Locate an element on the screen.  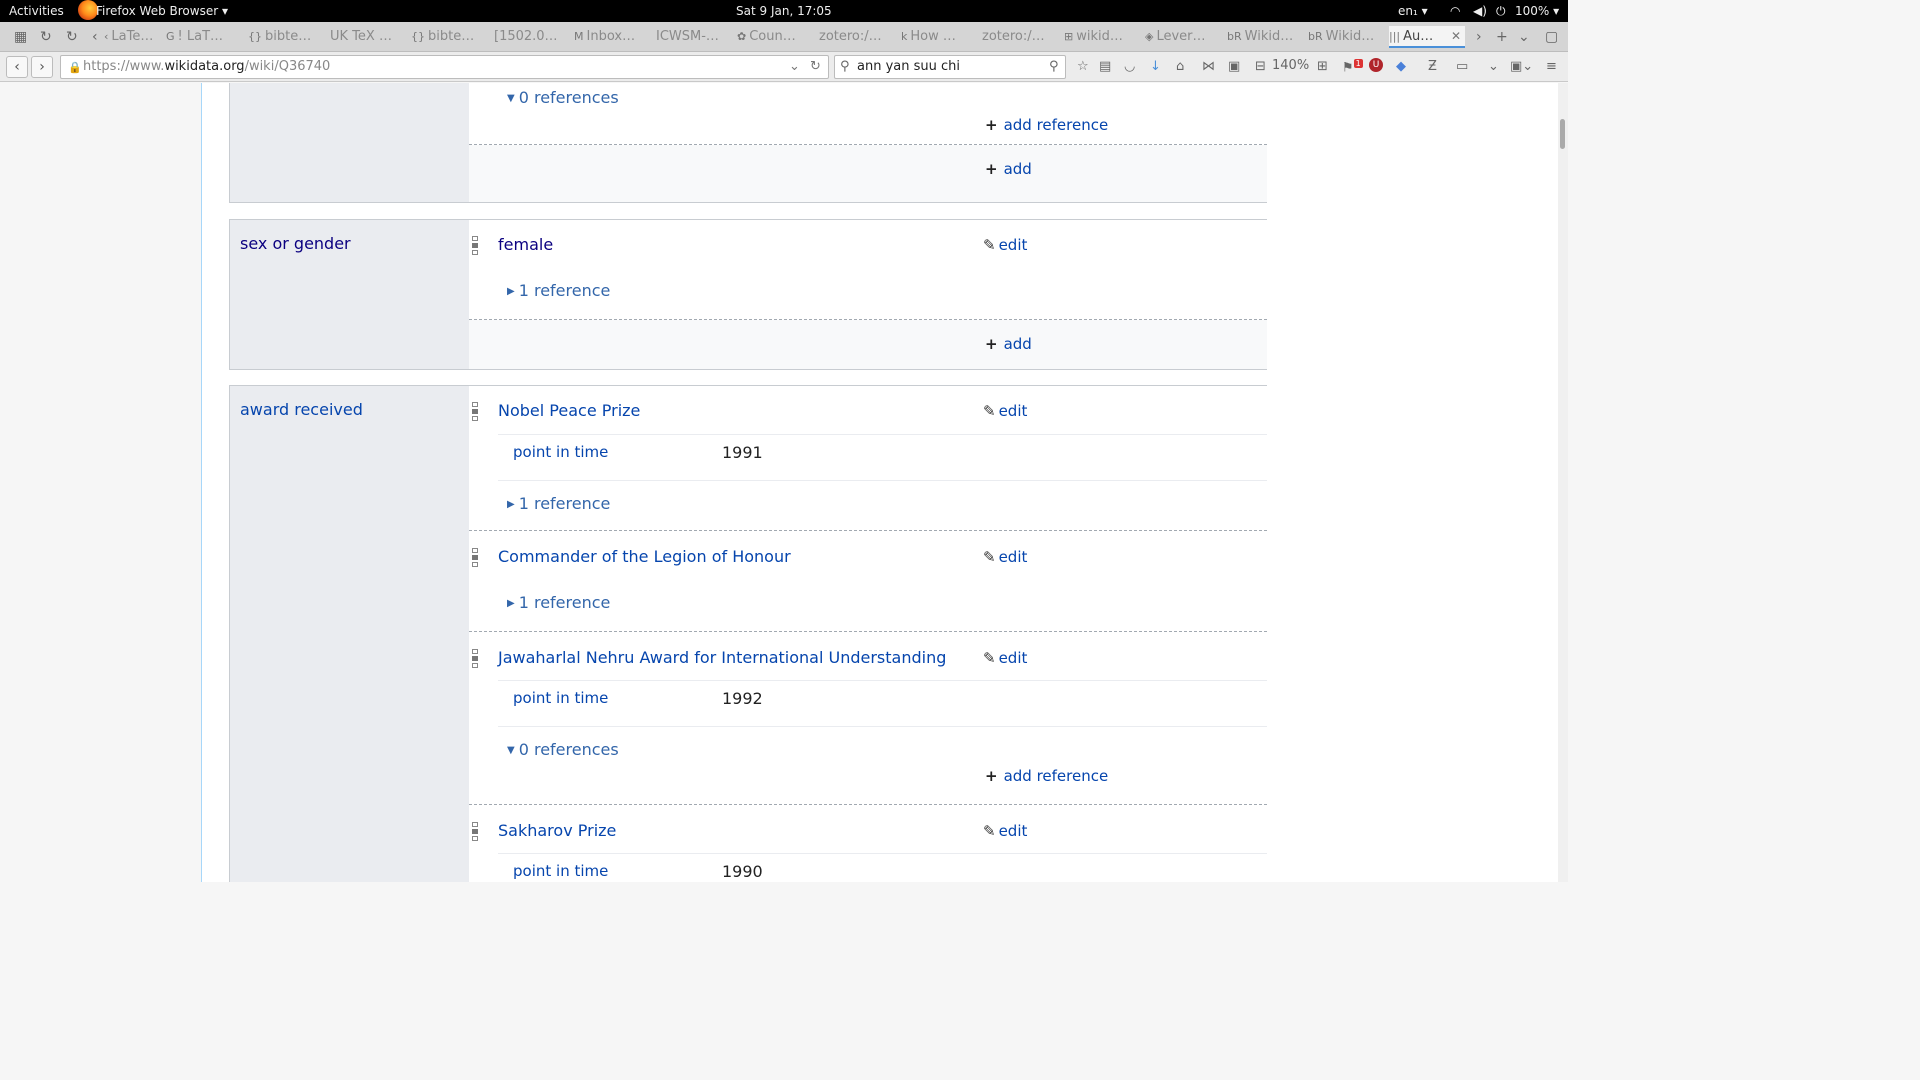
plus-icon: + is located at coordinates (991, 776).